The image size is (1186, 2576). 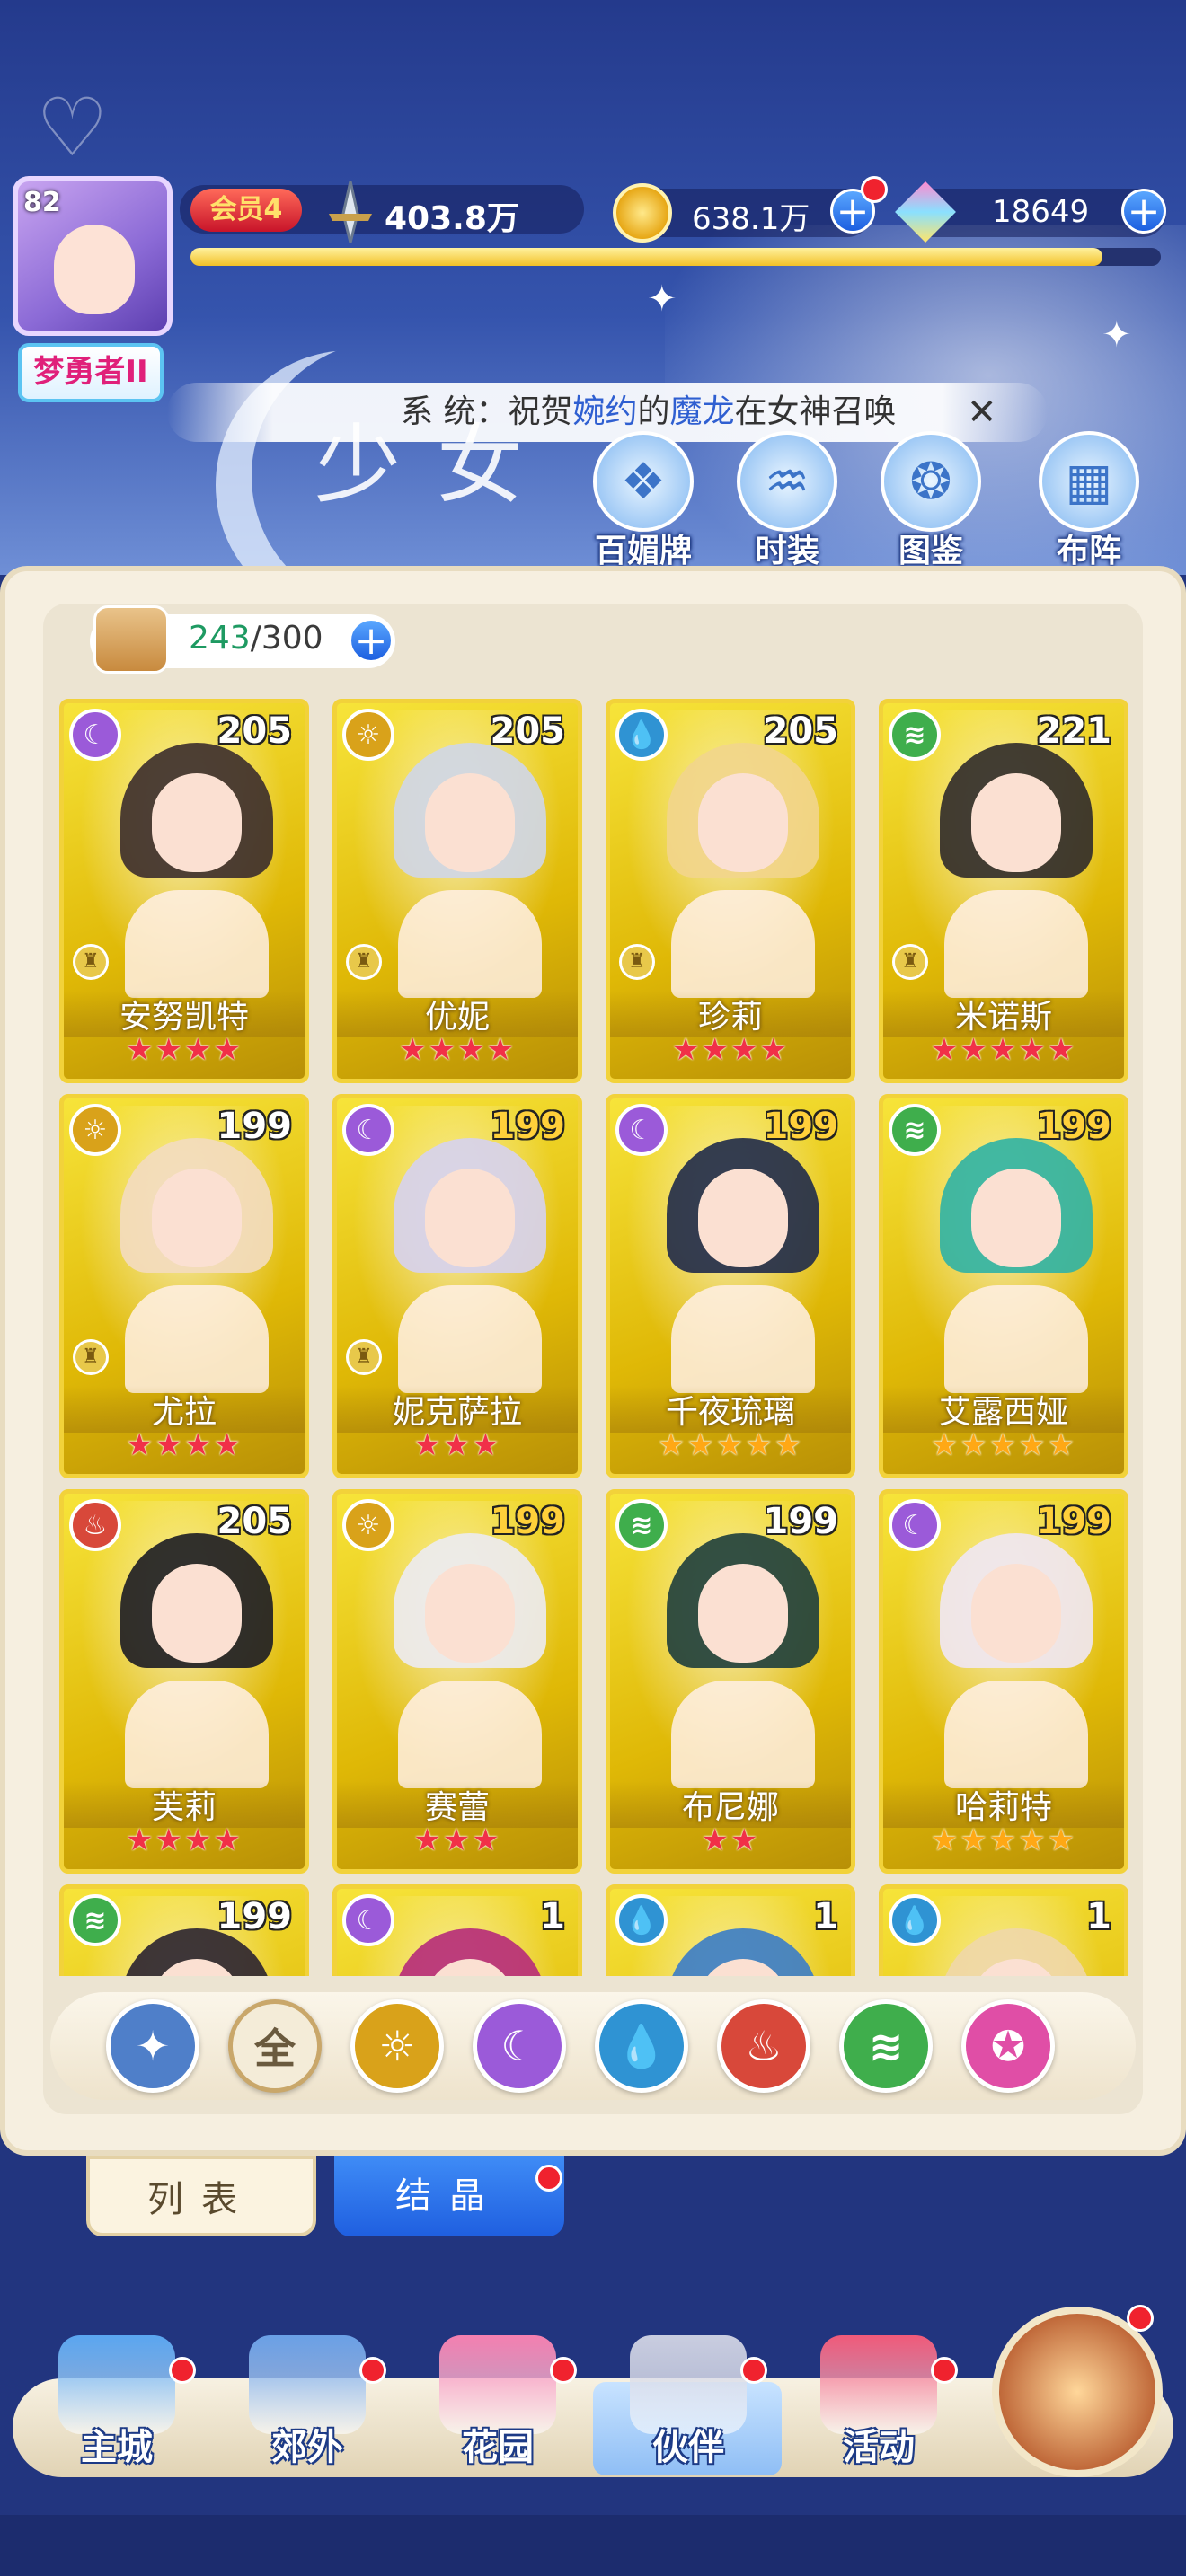 What do you see at coordinates (1041, 212) in the screenshot?
I see `gem-amount: 18649` at bounding box center [1041, 212].